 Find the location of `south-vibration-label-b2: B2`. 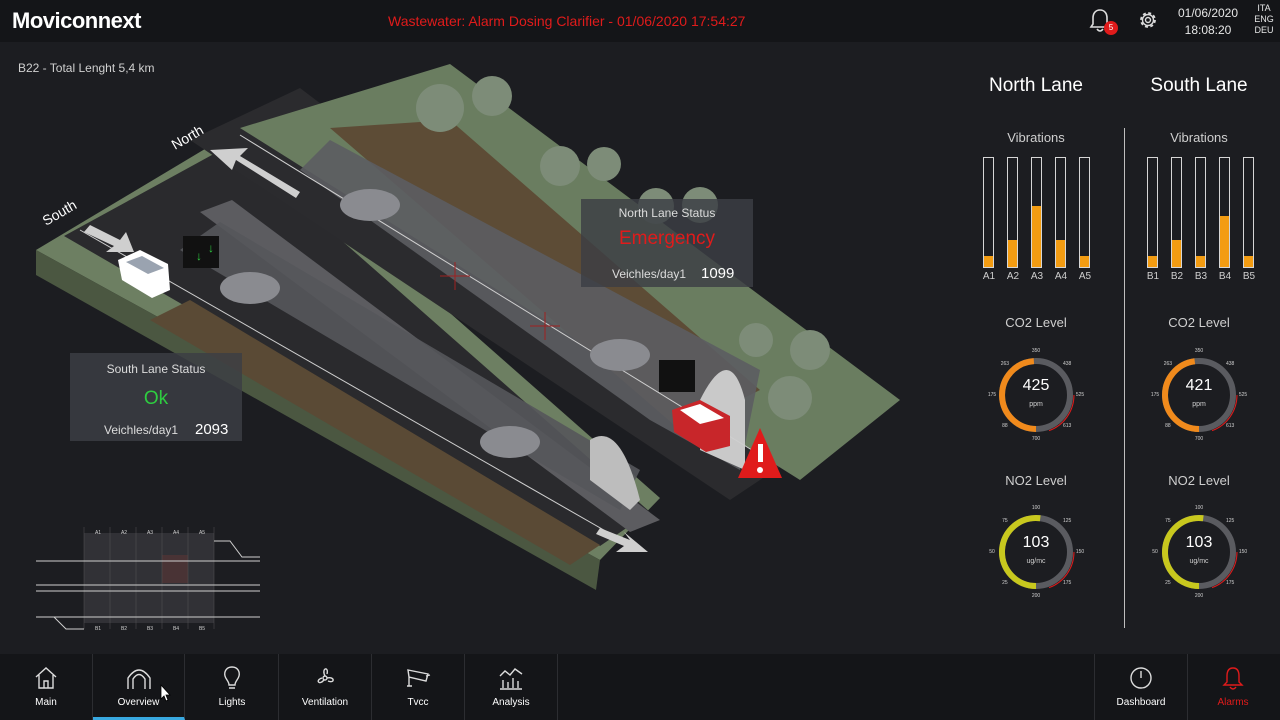

south-vibration-label-b2: B2 is located at coordinates (1177, 276).